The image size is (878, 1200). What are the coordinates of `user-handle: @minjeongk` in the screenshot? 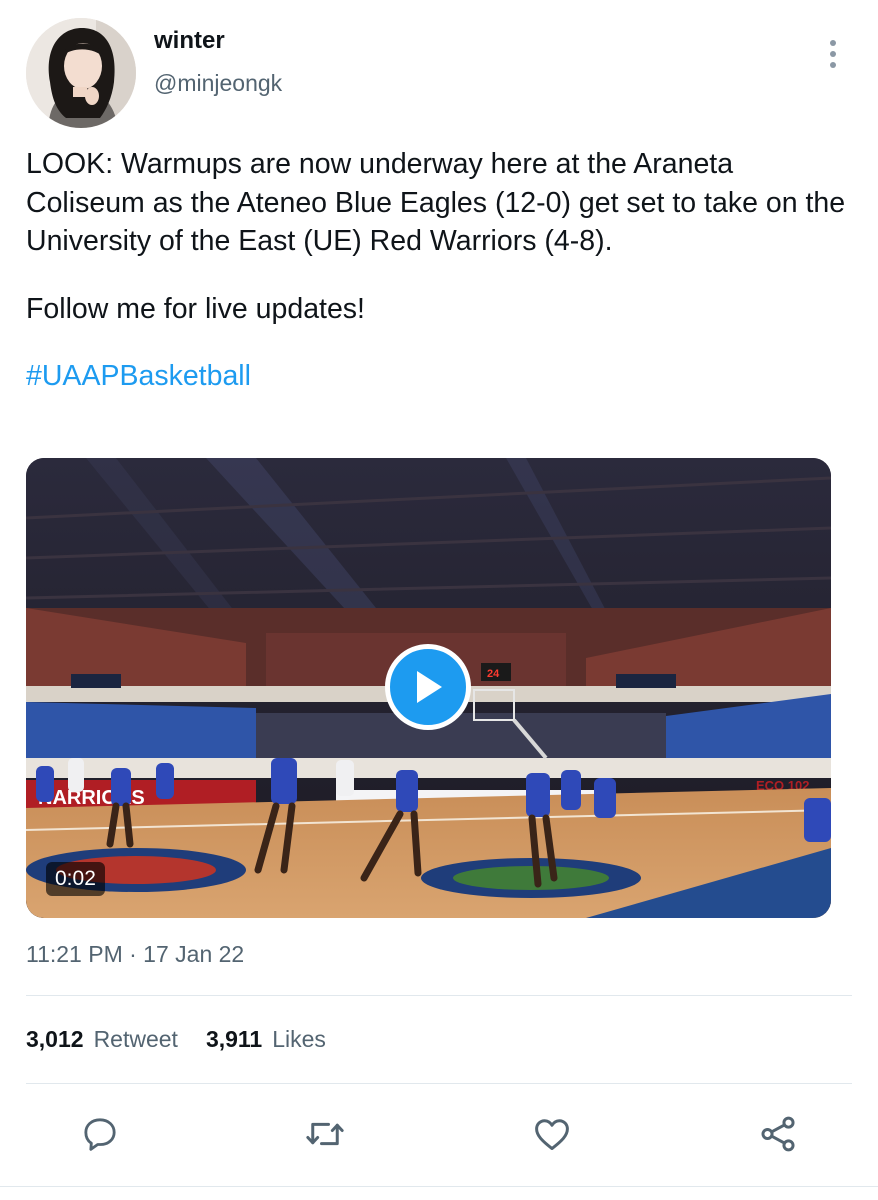 It's located at (218, 83).